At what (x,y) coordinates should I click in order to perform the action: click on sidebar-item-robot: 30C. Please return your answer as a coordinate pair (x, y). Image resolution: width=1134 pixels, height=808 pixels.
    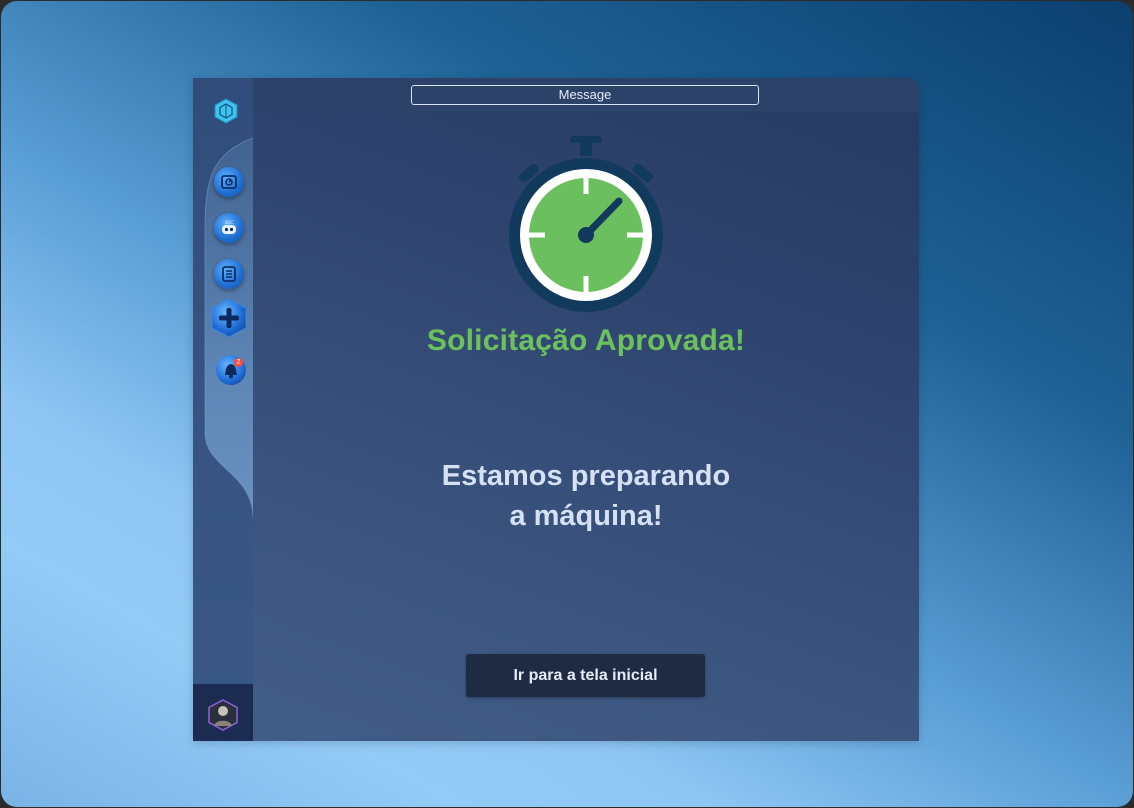
    Looking at the image, I should click on (229, 228).